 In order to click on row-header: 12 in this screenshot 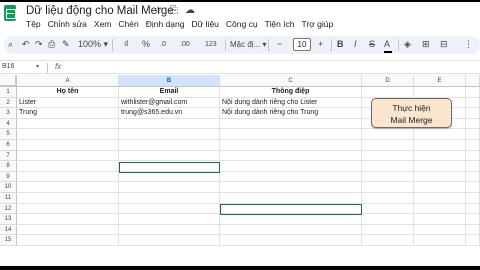, I will do `click(8, 209)`.